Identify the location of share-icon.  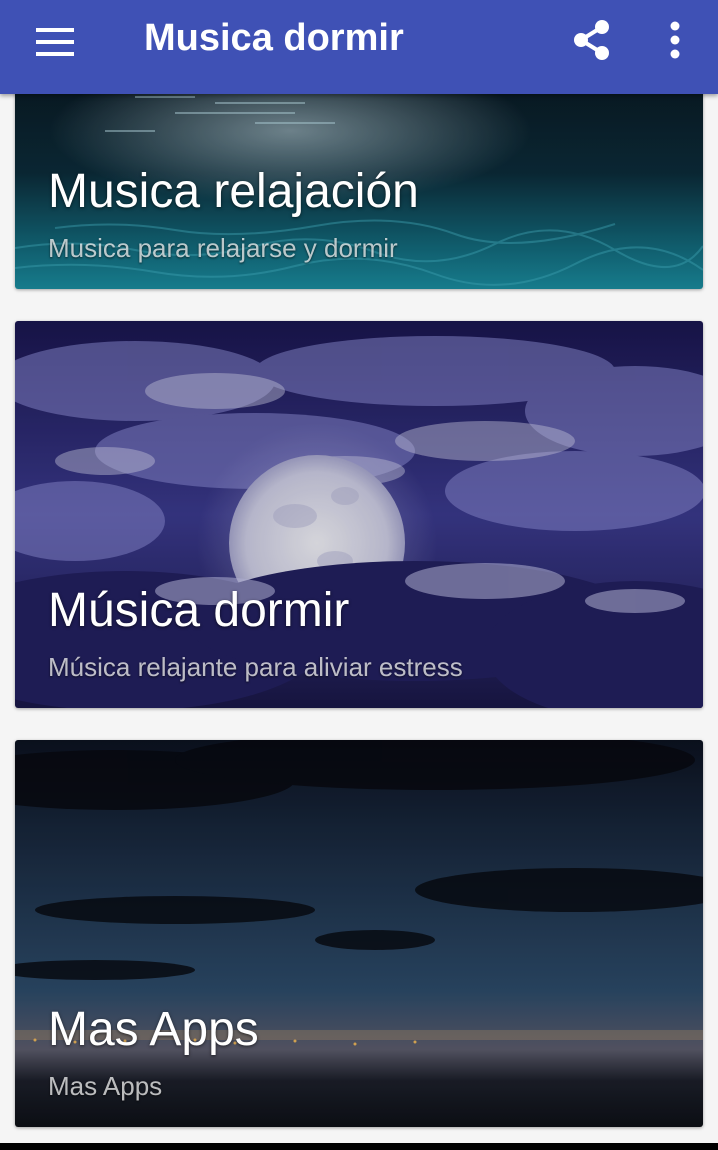
(592, 40).